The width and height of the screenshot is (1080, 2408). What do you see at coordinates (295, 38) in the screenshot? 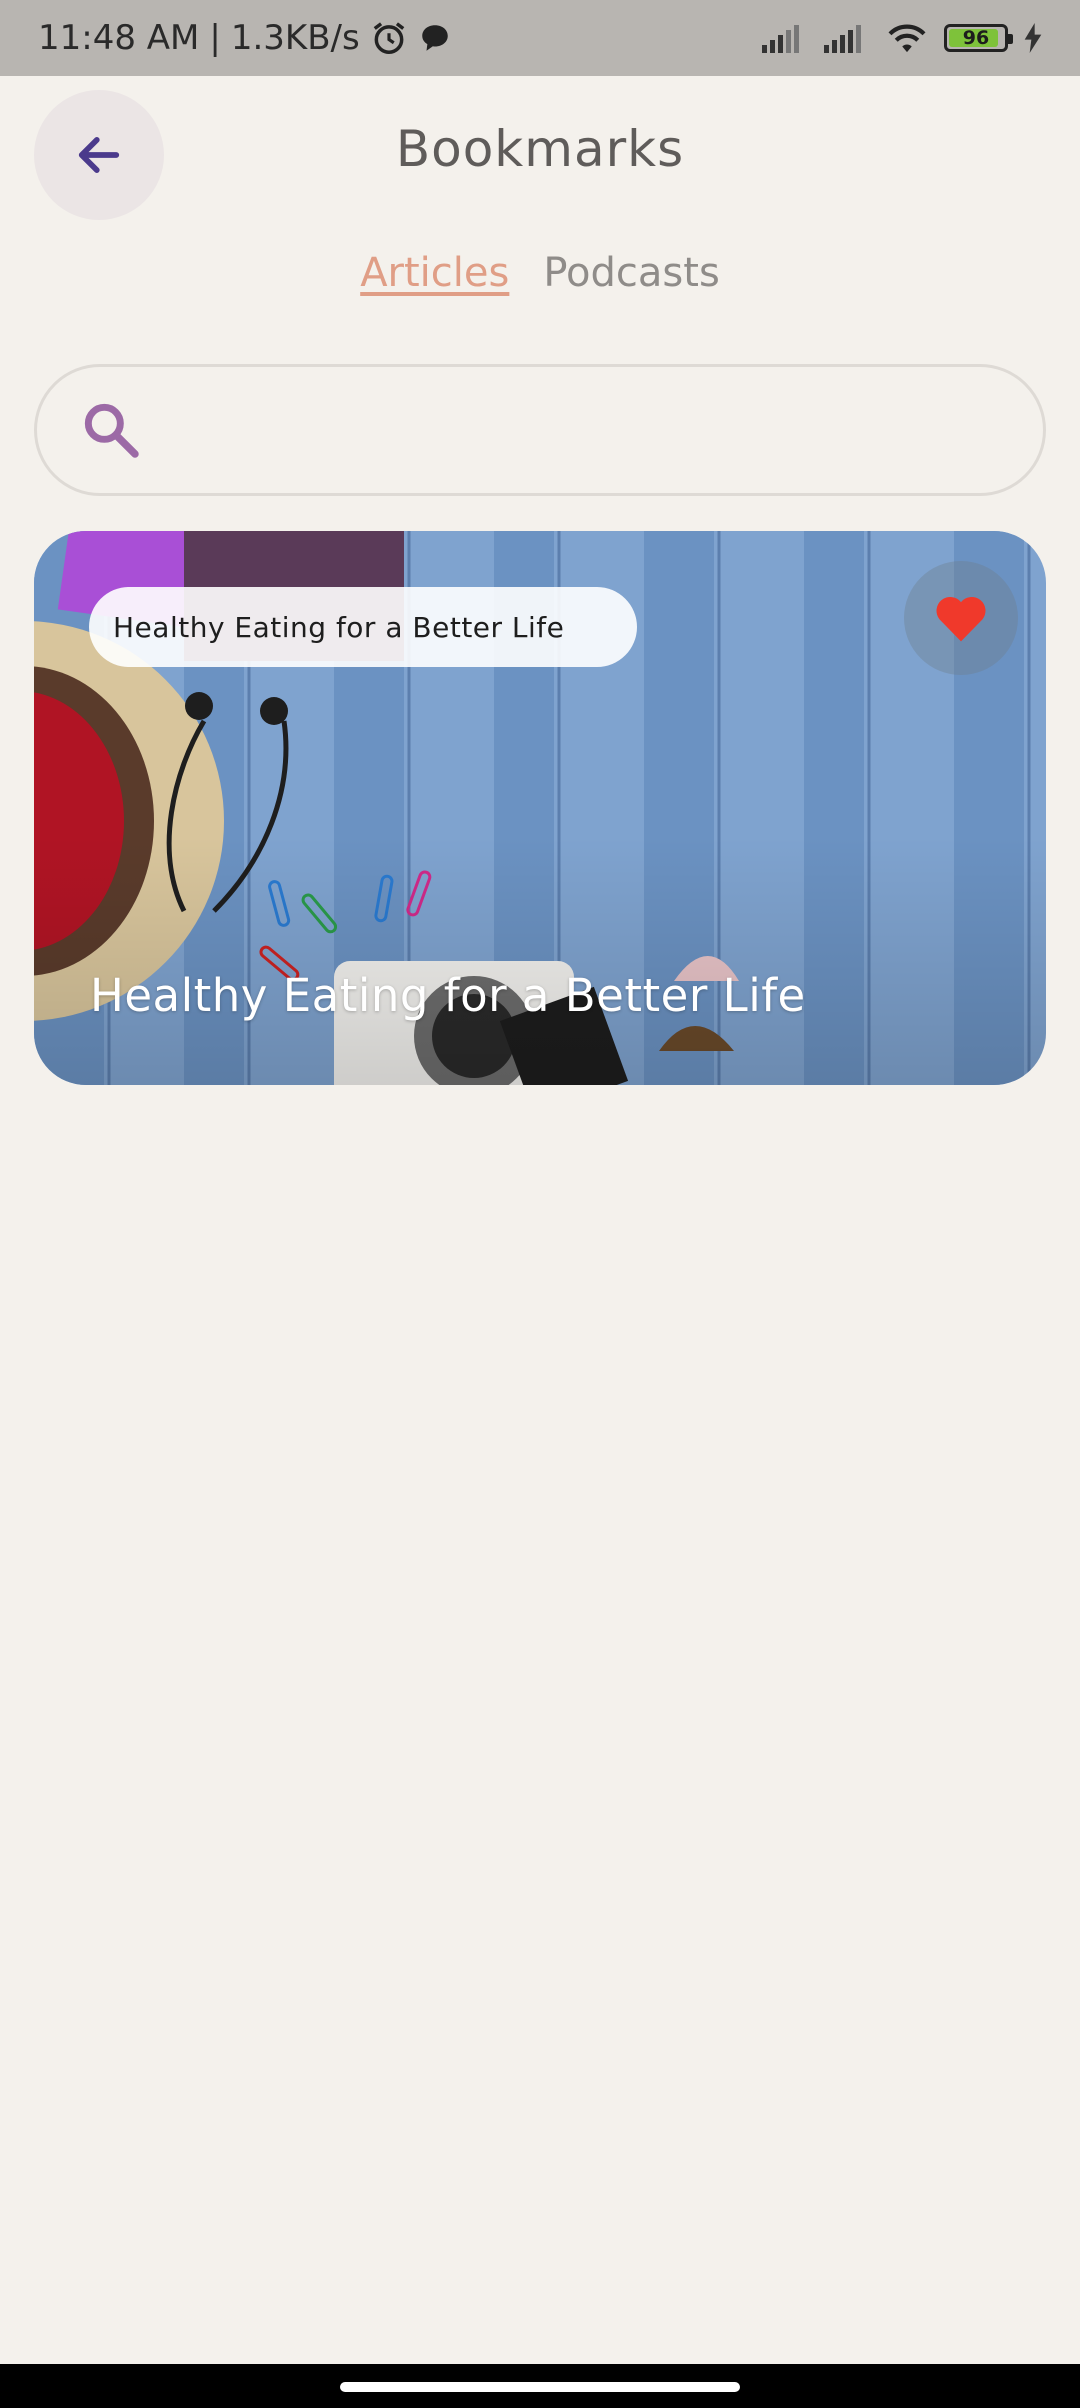
I see `status-speed: 1.3KB/s` at bounding box center [295, 38].